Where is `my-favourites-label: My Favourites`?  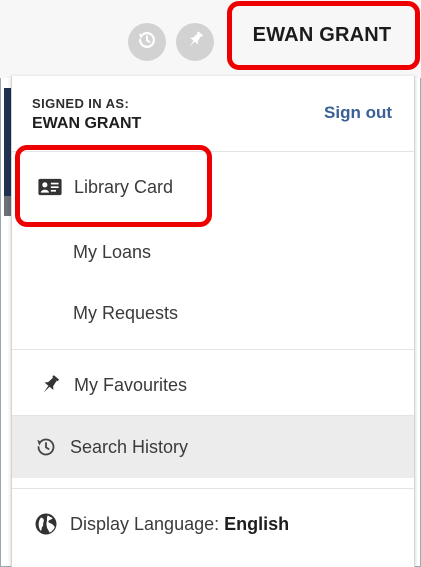 my-favourites-label: My Favourites is located at coordinates (131, 384).